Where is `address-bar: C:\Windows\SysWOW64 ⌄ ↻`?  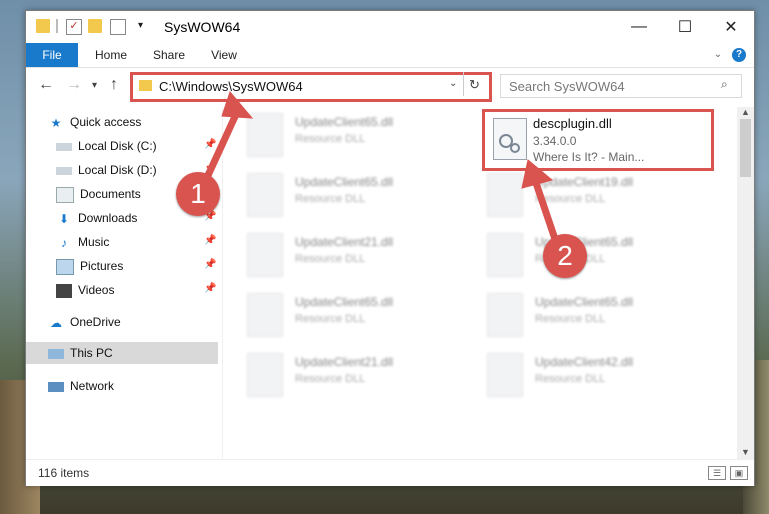 address-bar: C:\Windows\SysWOW64 ⌄ ↻ is located at coordinates (311, 87).